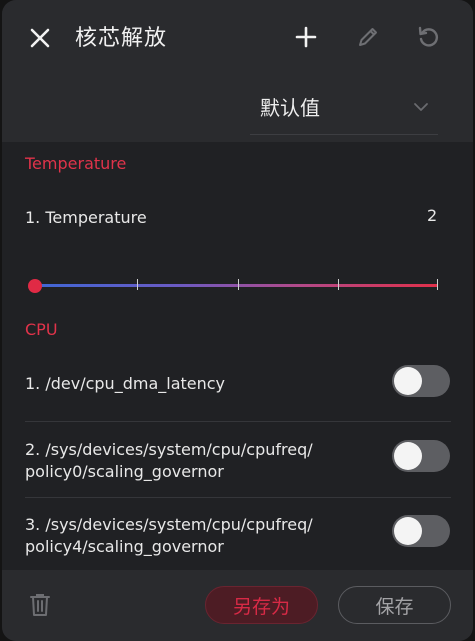 The width and height of the screenshot is (475, 641). Describe the element at coordinates (394, 605) in the screenshot. I see `save-button: 保存` at that location.